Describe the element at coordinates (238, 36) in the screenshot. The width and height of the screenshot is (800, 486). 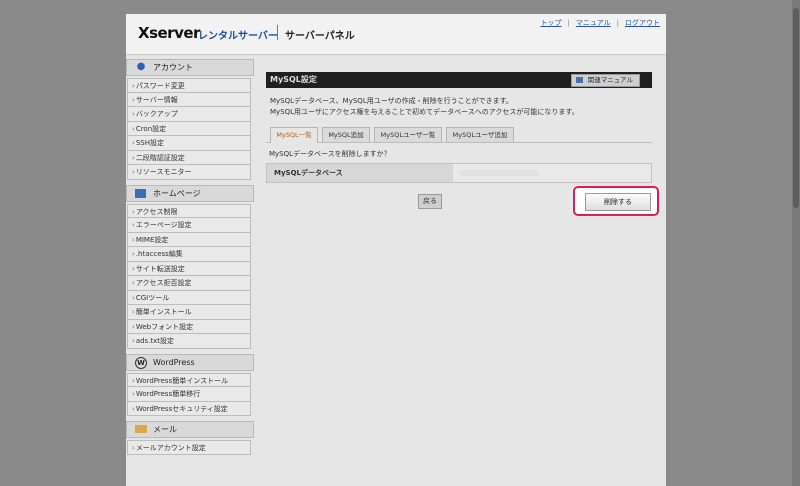
I see `logo-rental: レンタルサーバー` at that location.